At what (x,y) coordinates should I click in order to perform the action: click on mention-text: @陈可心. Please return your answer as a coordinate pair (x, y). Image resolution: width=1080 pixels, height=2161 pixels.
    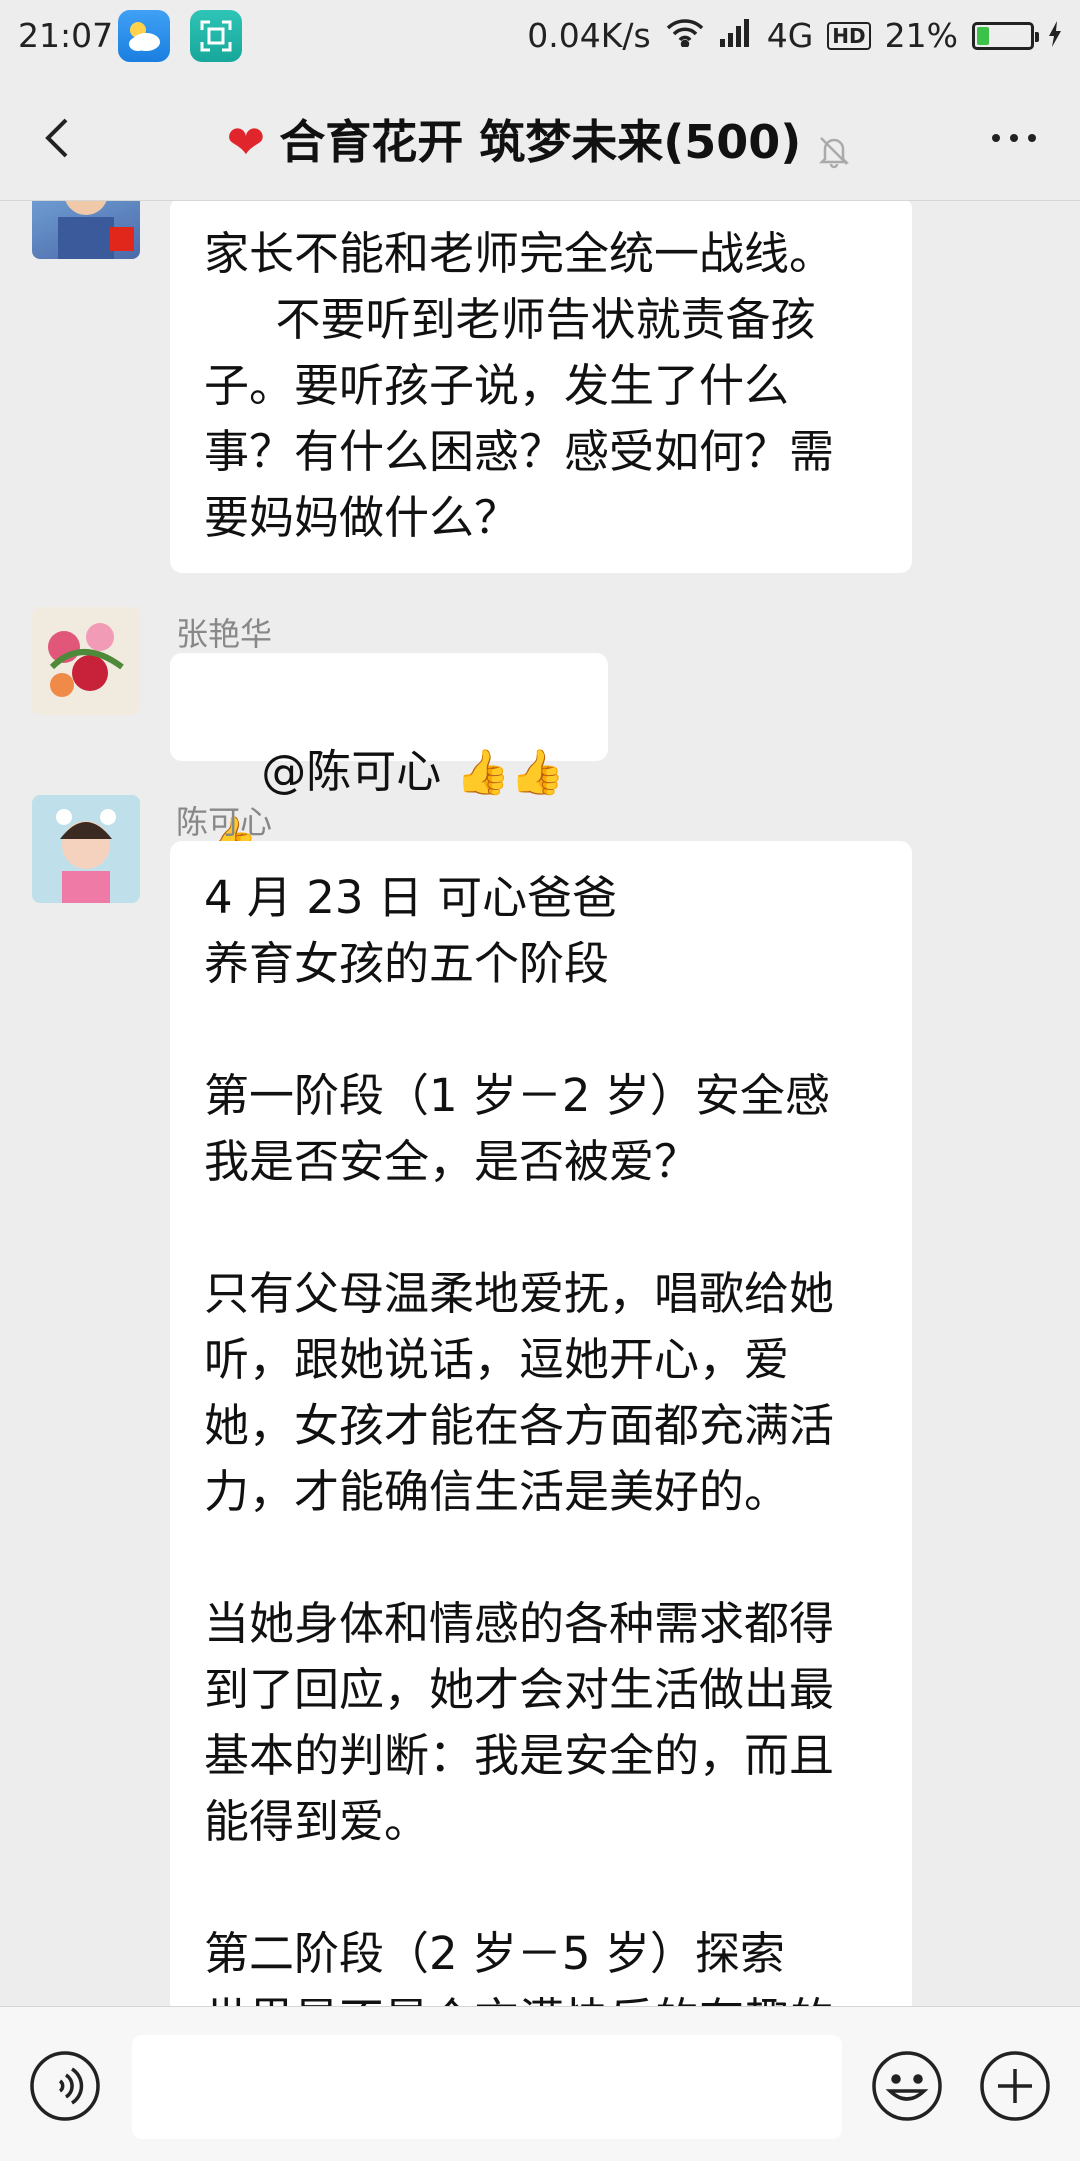
    Looking at the image, I should click on (358, 771).